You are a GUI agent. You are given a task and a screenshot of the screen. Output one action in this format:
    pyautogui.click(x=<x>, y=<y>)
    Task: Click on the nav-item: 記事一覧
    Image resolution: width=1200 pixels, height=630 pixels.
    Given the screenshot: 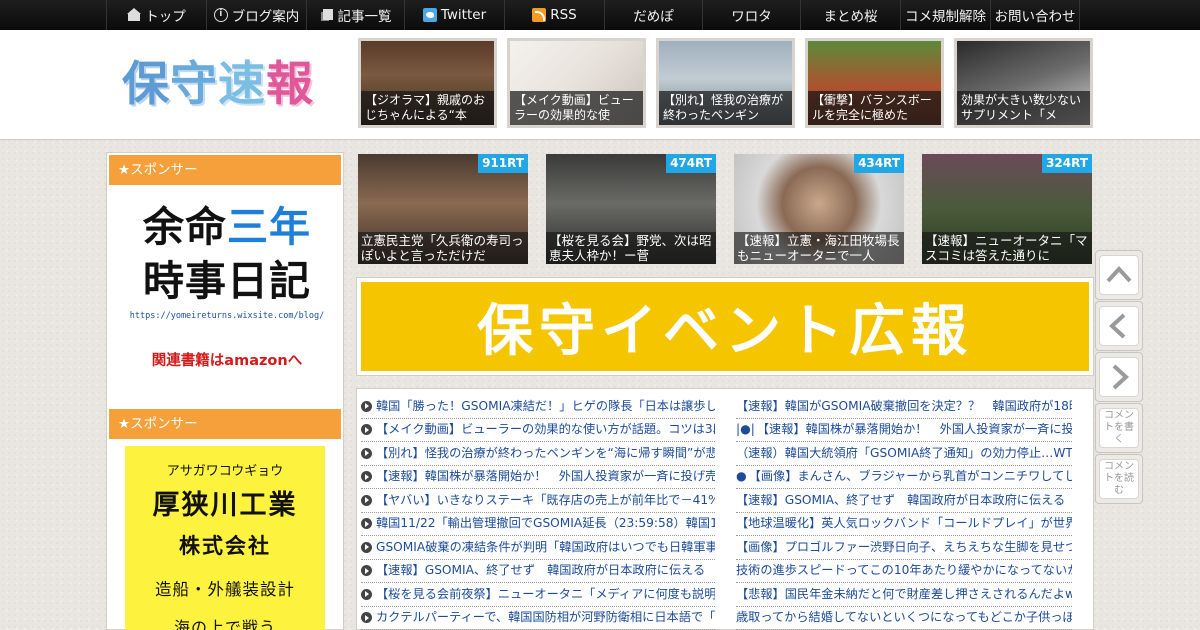 What is the action you would take?
    pyautogui.click(x=355, y=15)
    